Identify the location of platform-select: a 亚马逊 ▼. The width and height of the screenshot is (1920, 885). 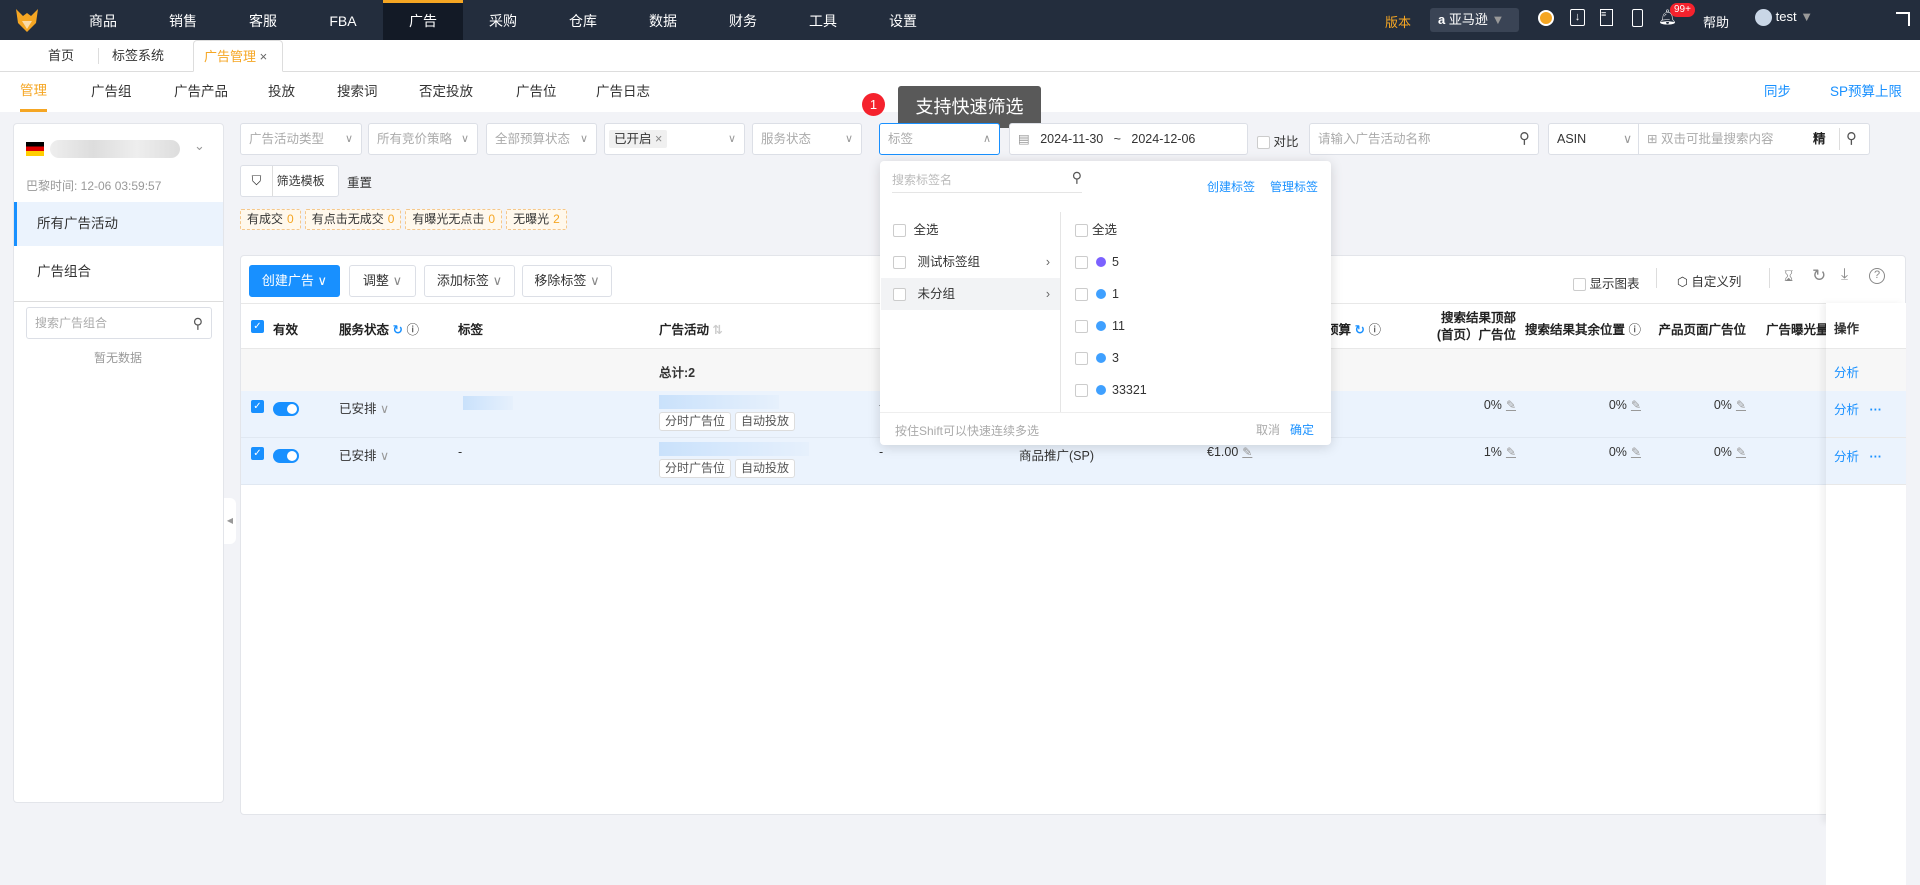
(1474, 20).